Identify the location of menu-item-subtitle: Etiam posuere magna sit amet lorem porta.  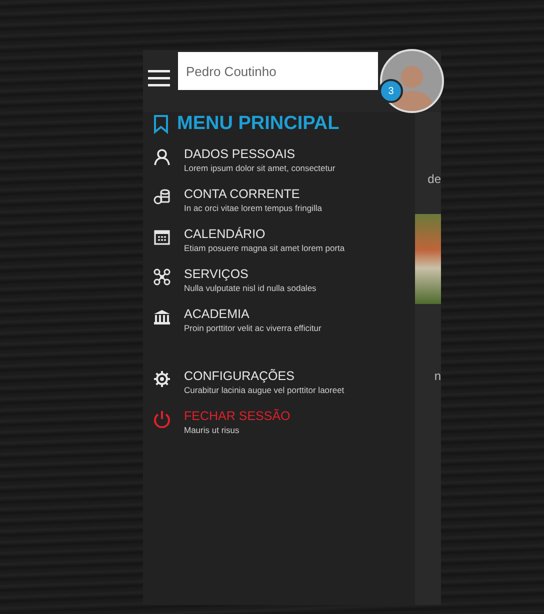
(264, 248).